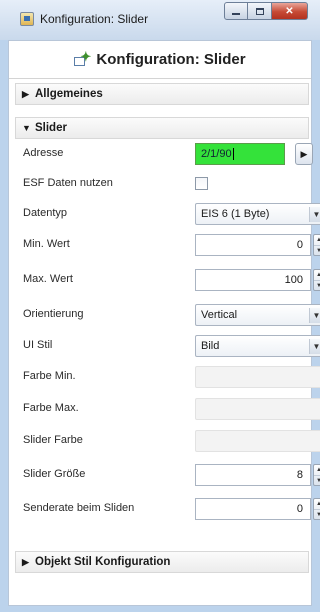 The width and height of the screenshot is (320, 612). What do you see at coordinates (257, 409) in the screenshot?
I see `color-max-picker` at bounding box center [257, 409].